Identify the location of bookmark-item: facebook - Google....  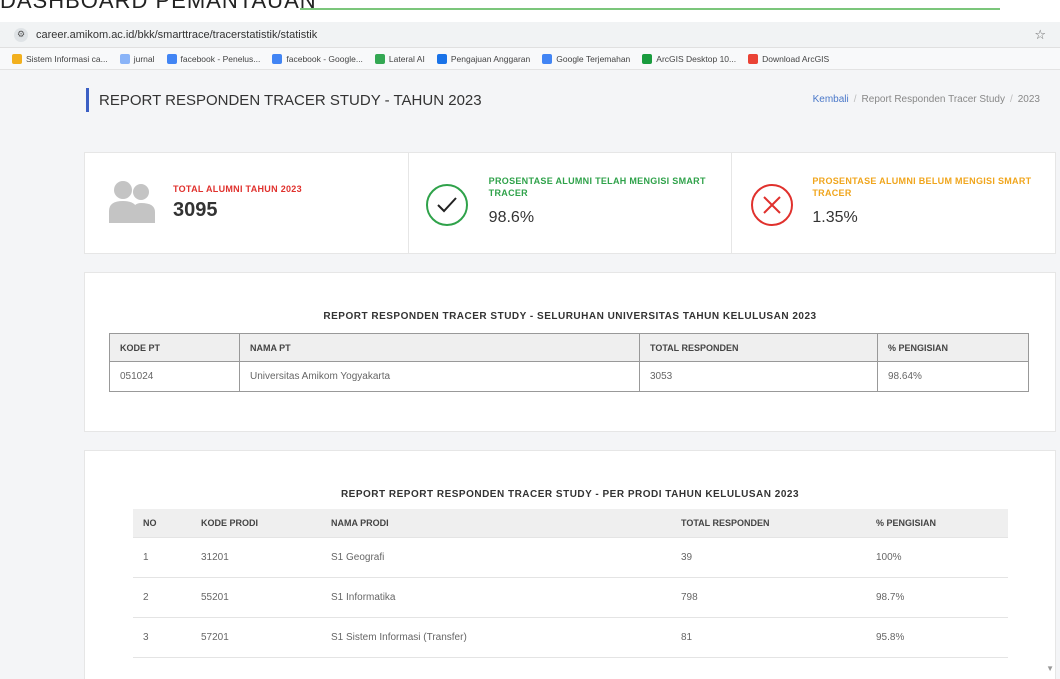
(317, 58).